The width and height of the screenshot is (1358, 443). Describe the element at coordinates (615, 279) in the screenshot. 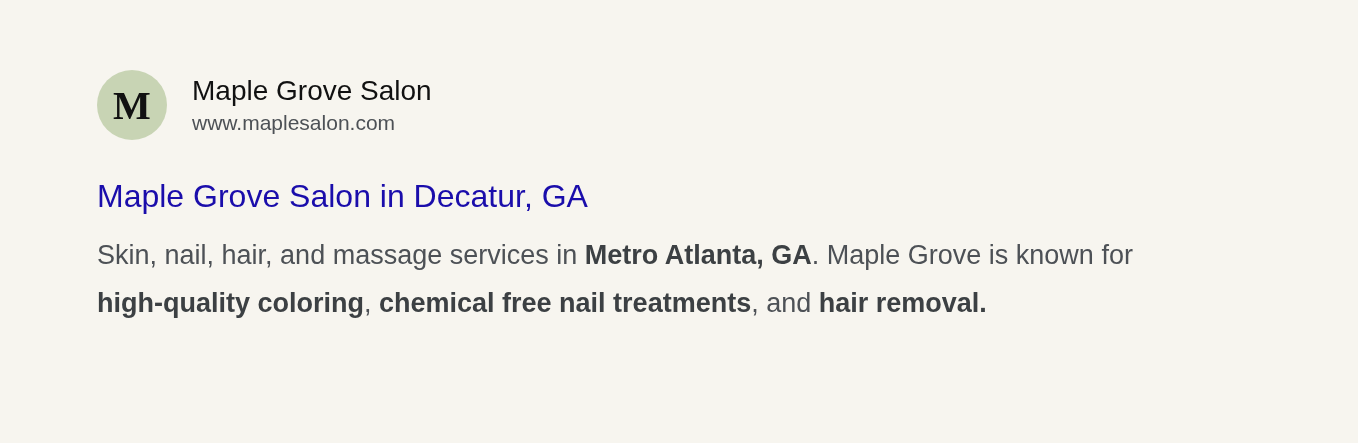

I see `result-snippet: Skin, nail, hair, and massage services in Metro Atlanta, GA. Maple Grove is known for high-quality coloring, chemical free nail treatments, and hair removal.` at that location.